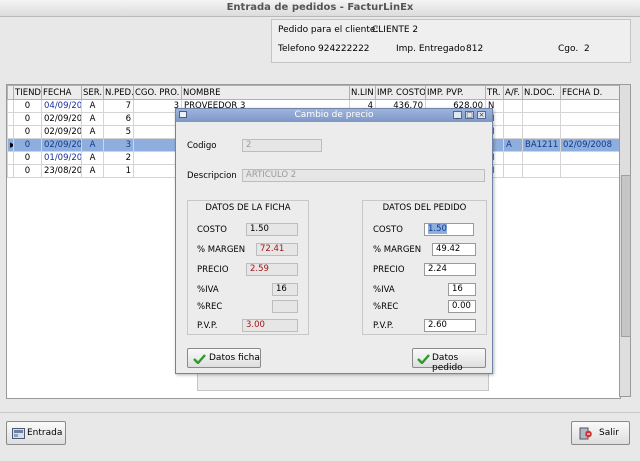 The image size is (640, 461). What do you see at coordinates (431, 49) in the screenshot?
I see `imp-entregado-label: Imp. Entregado` at bounding box center [431, 49].